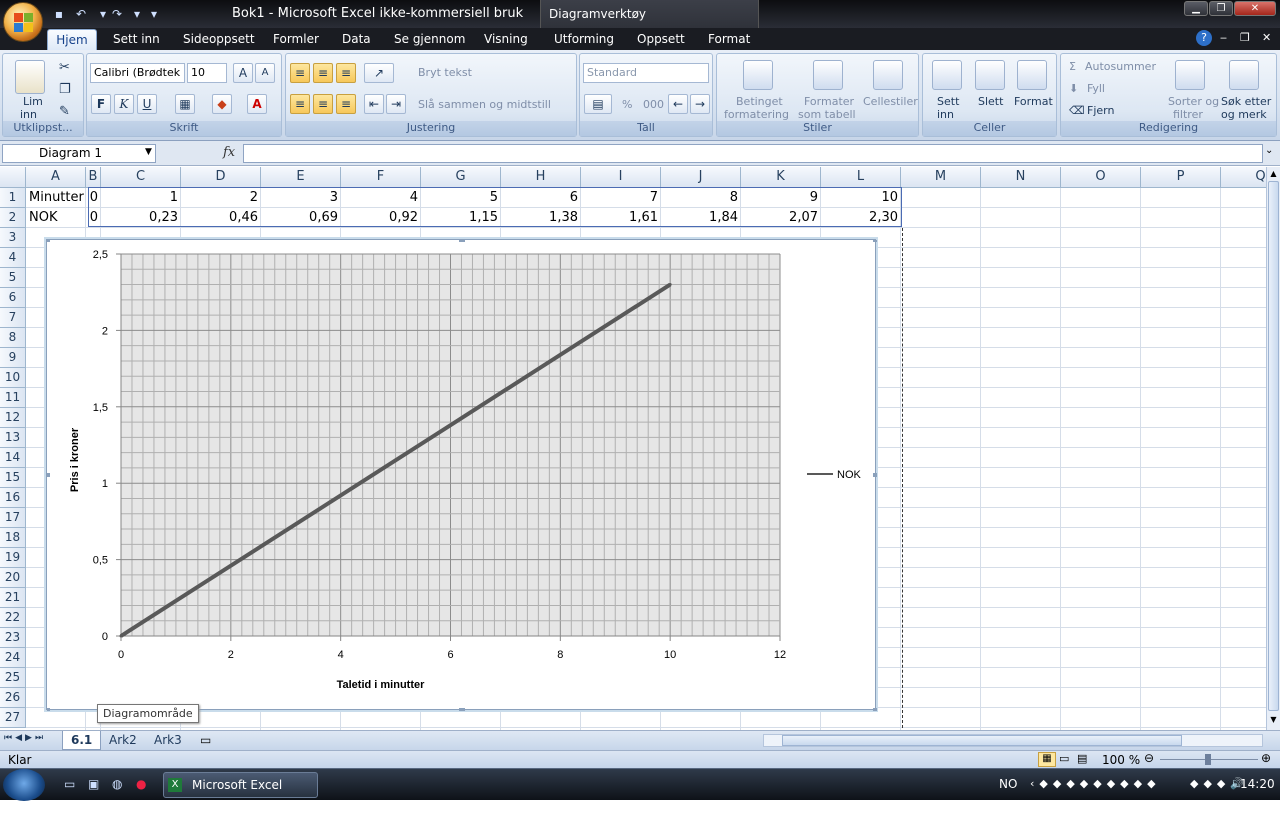 The width and height of the screenshot is (1280, 821). I want to click on thousands-button: 000, so click(653, 104).